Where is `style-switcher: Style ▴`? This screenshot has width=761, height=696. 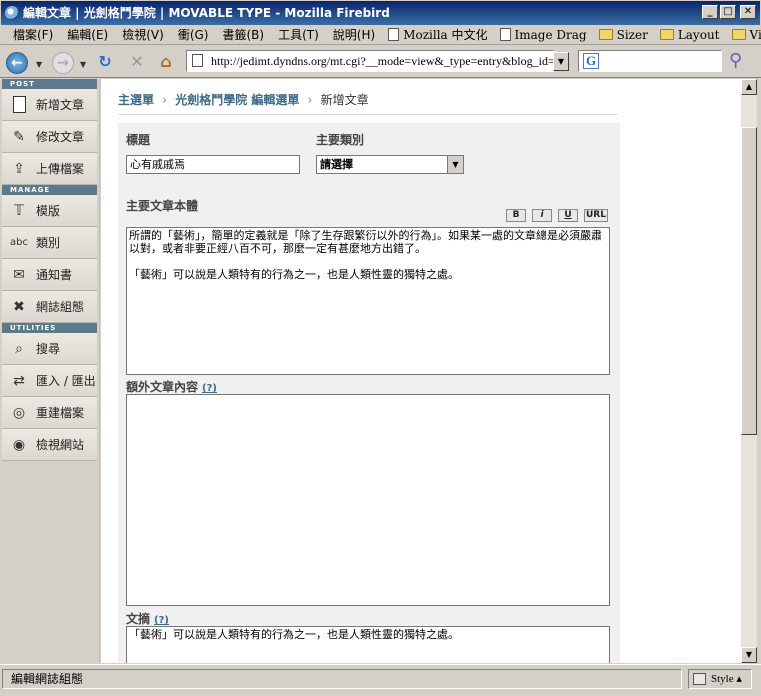 style-switcher: Style ▴ is located at coordinates (720, 679).